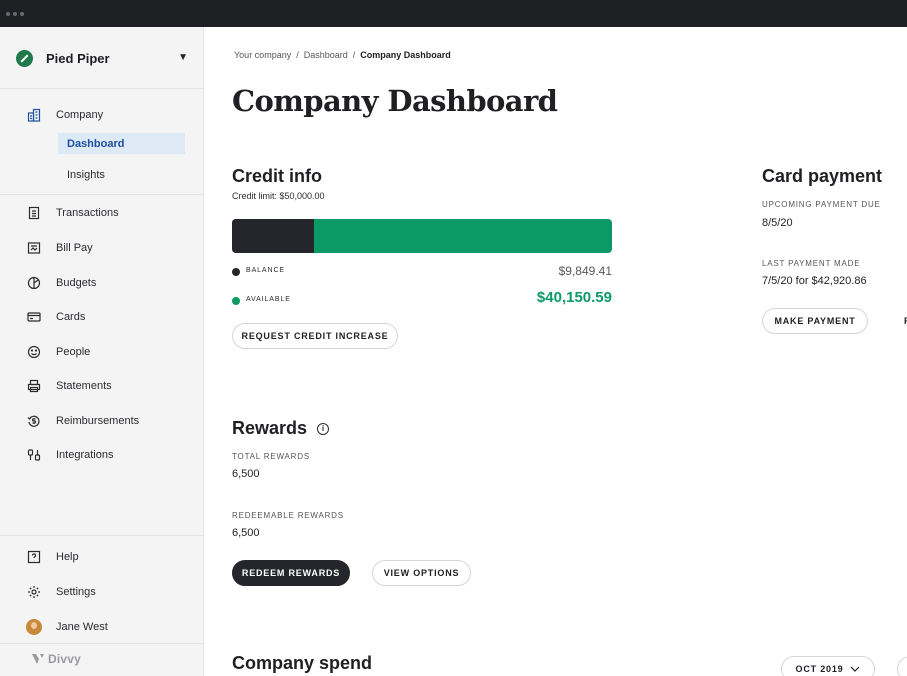 The width and height of the screenshot is (907, 676). Describe the element at coordinates (271, 456) in the screenshot. I see `total-rewards-label: TOTAL REWARDS` at that location.